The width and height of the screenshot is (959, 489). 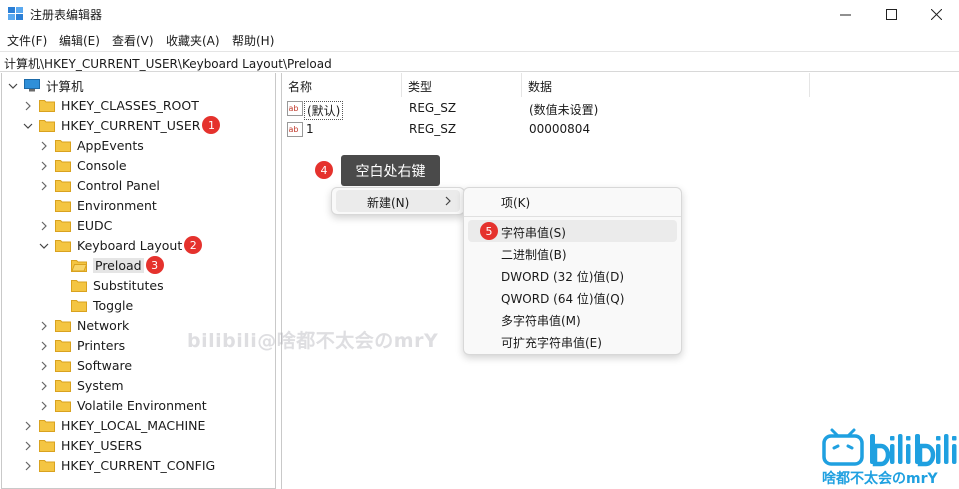 I want to click on tree-item-preload: Preload 3, so click(x=117, y=265).